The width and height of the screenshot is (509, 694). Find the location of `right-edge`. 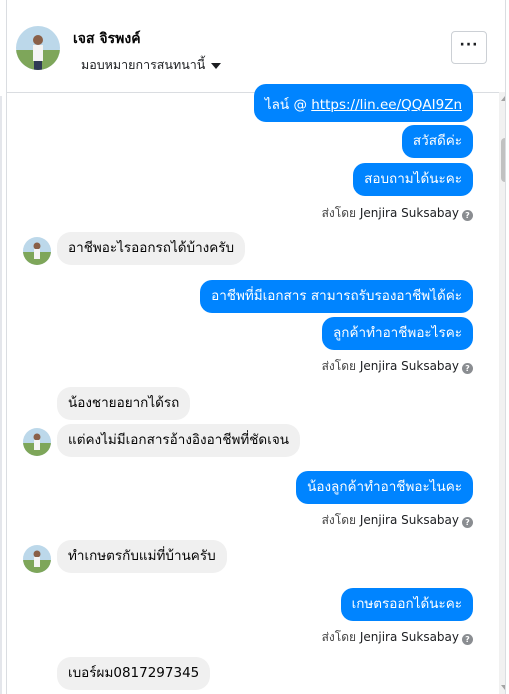

right-edge is located at coordinates (507, 347).